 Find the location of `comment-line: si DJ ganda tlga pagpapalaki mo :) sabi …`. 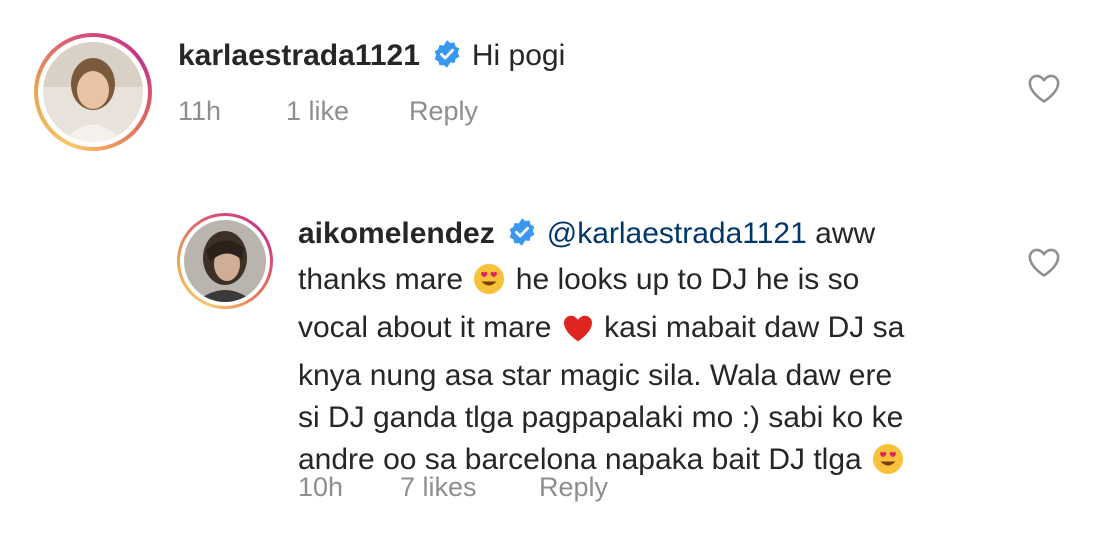

comment-line: si DJ ganda tlga pagpapalaki mo :) sabi … is located at coordinates (601, 417).